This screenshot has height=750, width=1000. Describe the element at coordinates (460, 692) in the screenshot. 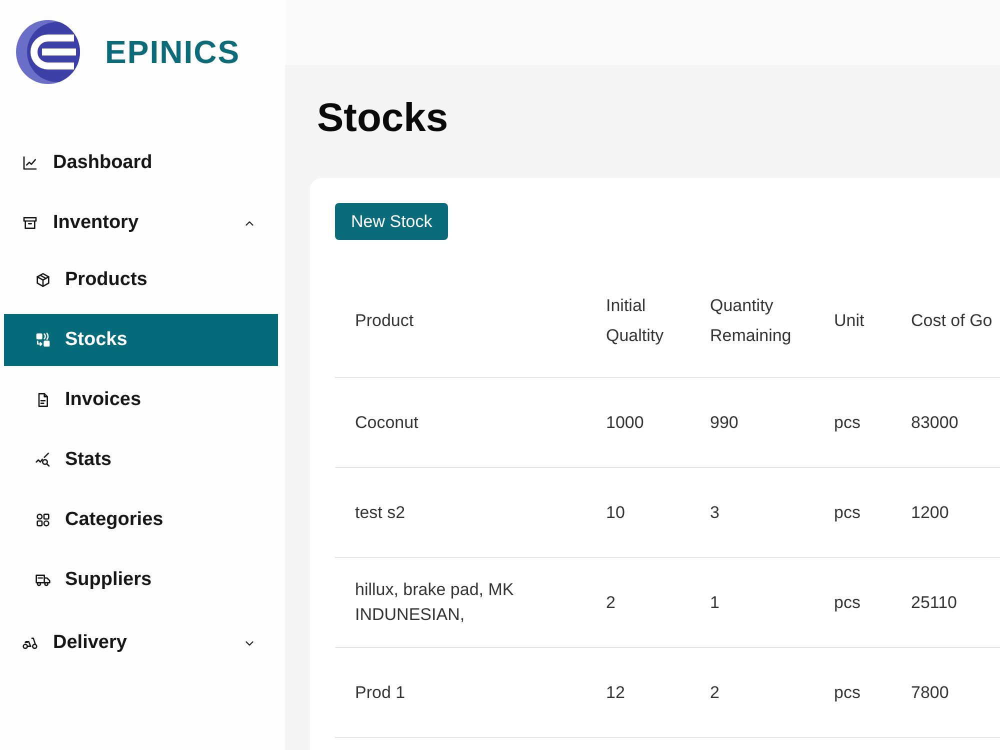

I see `table-cell: Prod 1` at that location.